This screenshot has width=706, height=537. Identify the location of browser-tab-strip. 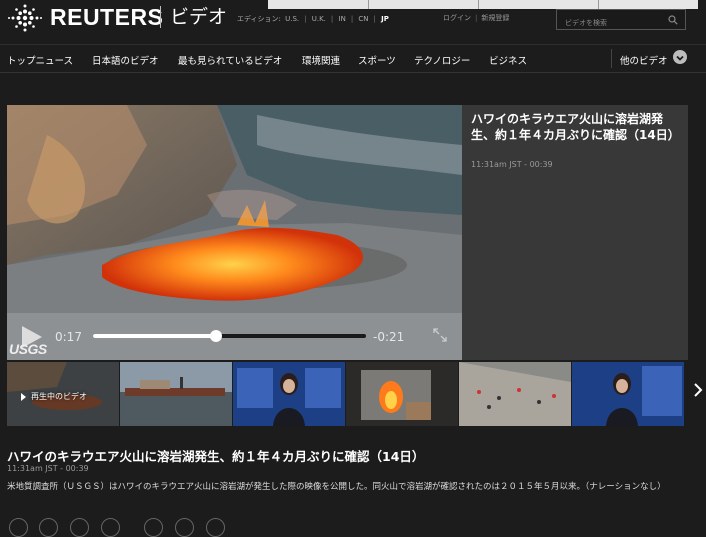
(483, 4).